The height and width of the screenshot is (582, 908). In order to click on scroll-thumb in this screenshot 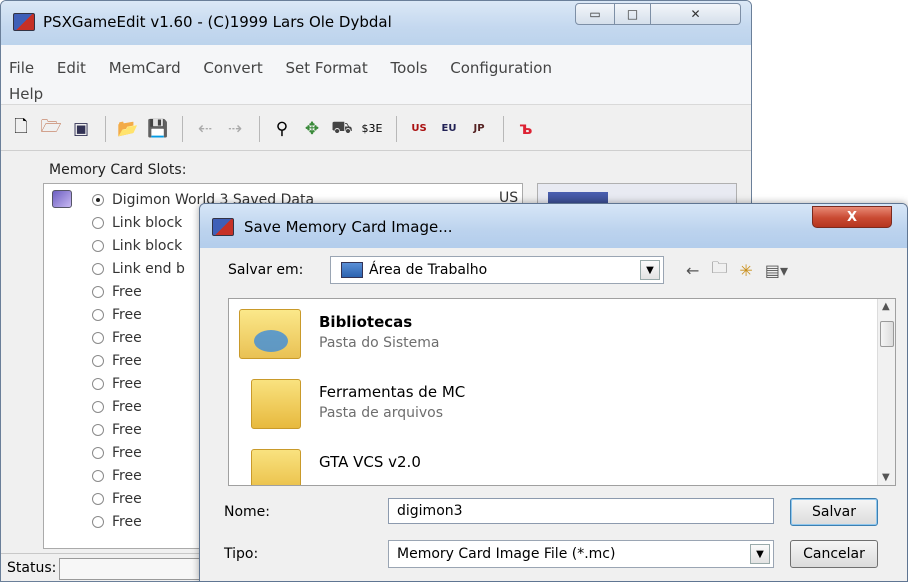, I will do `click(887, 334)`.